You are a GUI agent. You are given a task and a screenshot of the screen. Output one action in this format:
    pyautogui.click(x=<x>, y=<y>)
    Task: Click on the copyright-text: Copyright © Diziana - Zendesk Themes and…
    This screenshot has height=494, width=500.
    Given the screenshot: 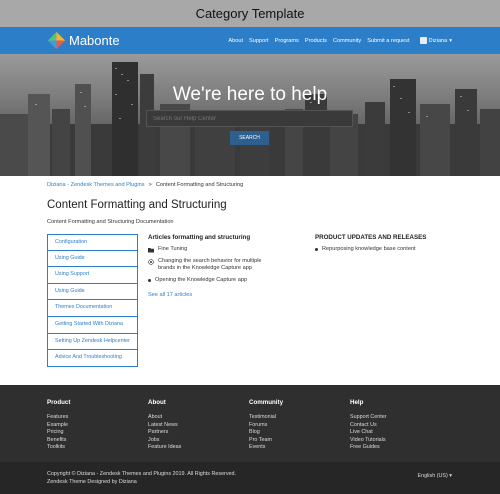 What is the action you would take?
    pyautogui.click(x=142, y=474)
    